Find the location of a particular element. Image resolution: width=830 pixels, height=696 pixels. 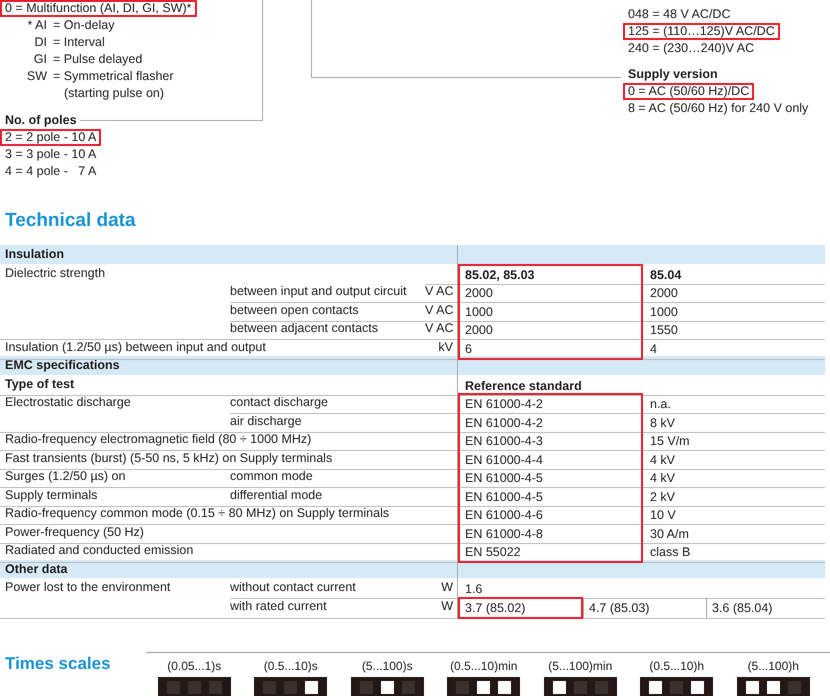

section-header: Other data is located at coordinates (36, 569).